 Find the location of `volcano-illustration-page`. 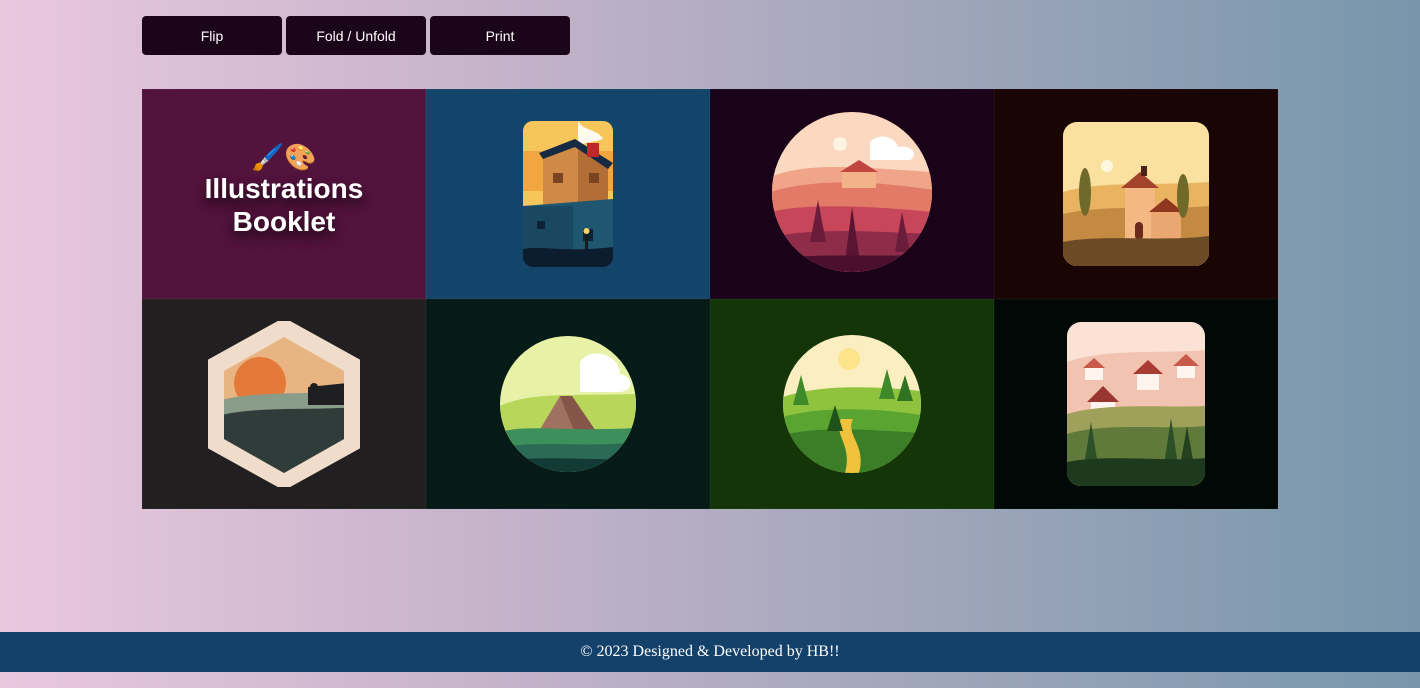

volcano-illustration-page is located at coordinates (568, 404).